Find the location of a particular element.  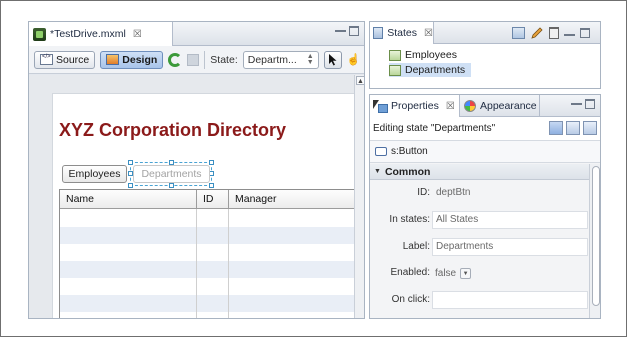

states-tab-title: States is located at coordinates (402, 33).